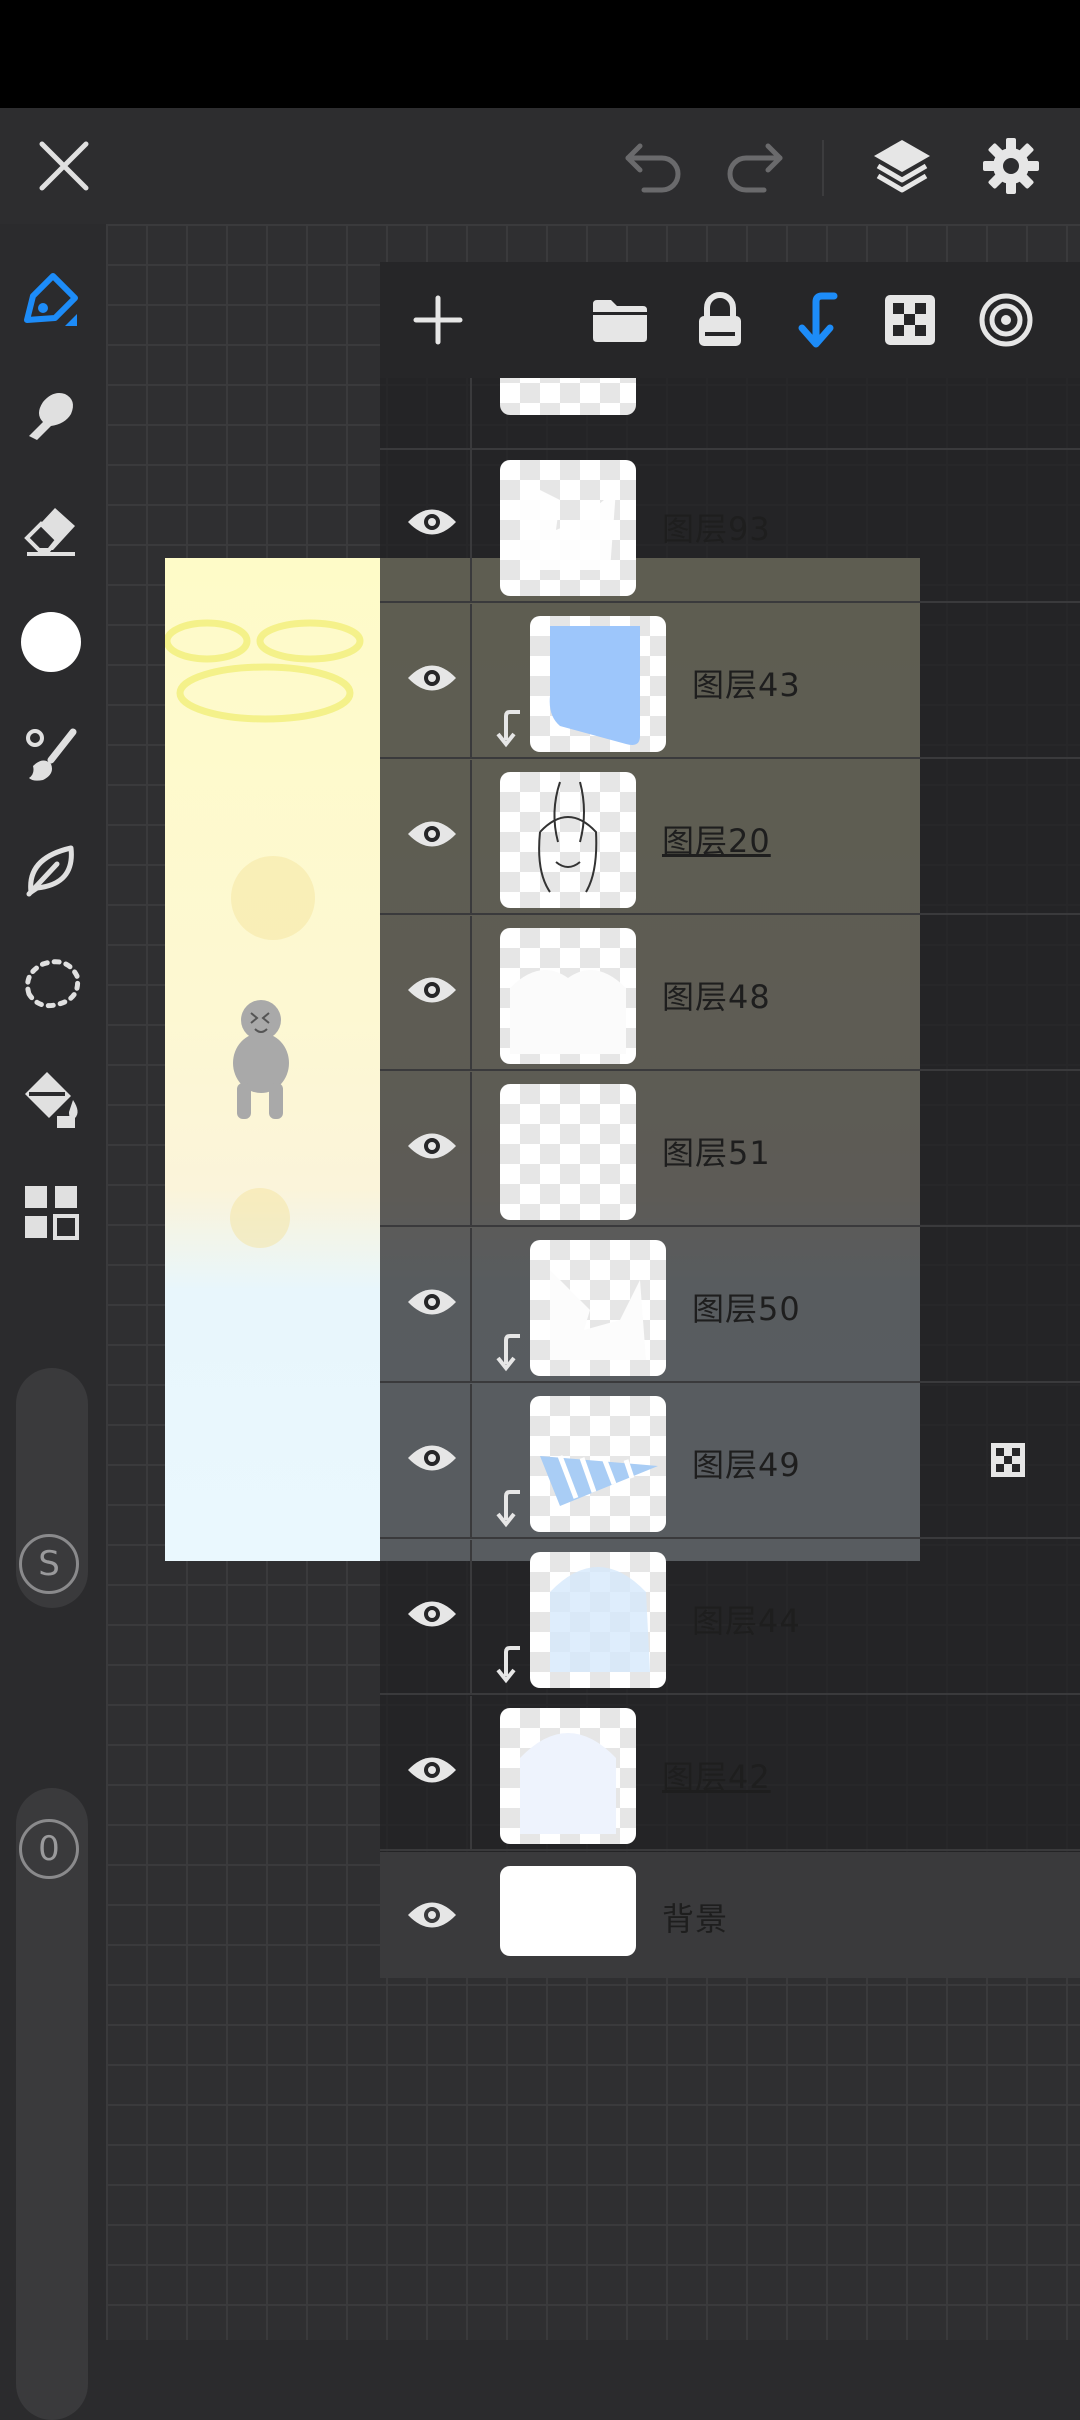 This screenshot has width=1080, height=2420. I want to click on blend-mode-icon, so click(1006, 320).